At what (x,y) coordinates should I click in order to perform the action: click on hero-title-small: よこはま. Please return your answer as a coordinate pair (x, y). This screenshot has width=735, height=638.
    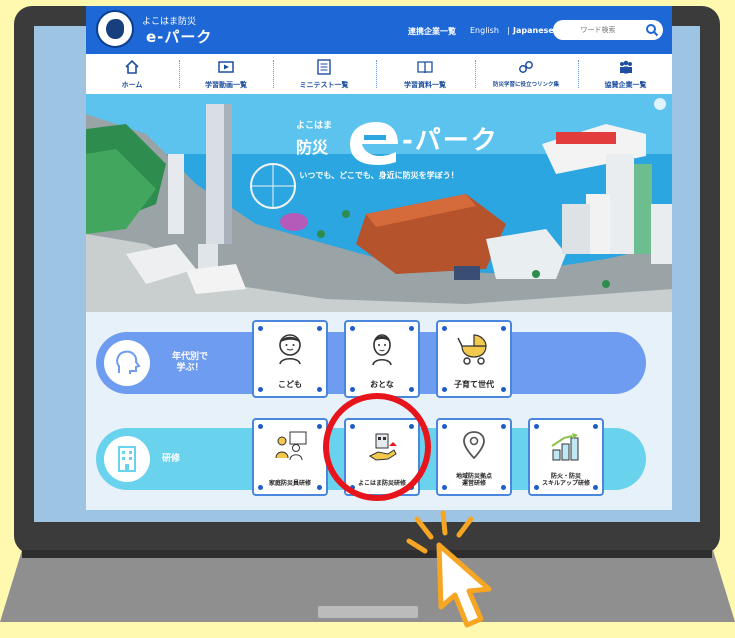
    Looking at the image, I should click on (314, 126).